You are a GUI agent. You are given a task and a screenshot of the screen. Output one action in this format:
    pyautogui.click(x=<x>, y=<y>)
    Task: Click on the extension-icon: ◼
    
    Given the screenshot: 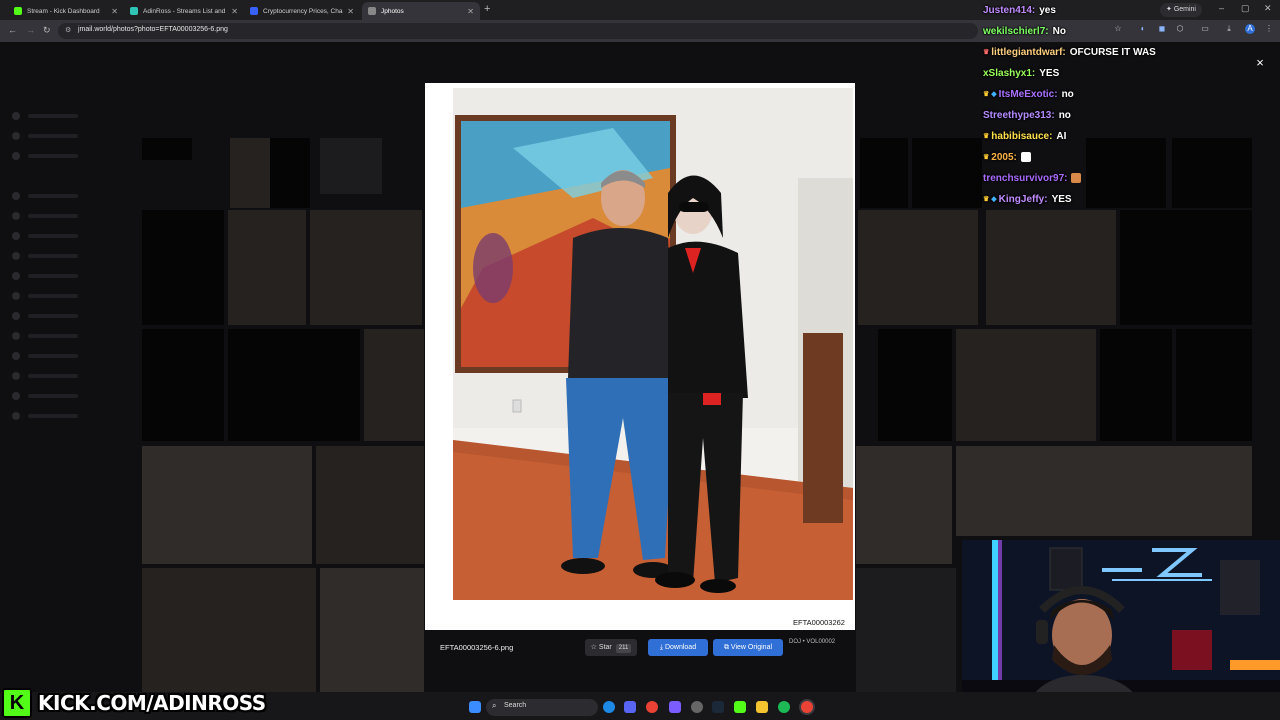 What is the action you would take?
    pyautogui.click(x=1162, y=29)
    